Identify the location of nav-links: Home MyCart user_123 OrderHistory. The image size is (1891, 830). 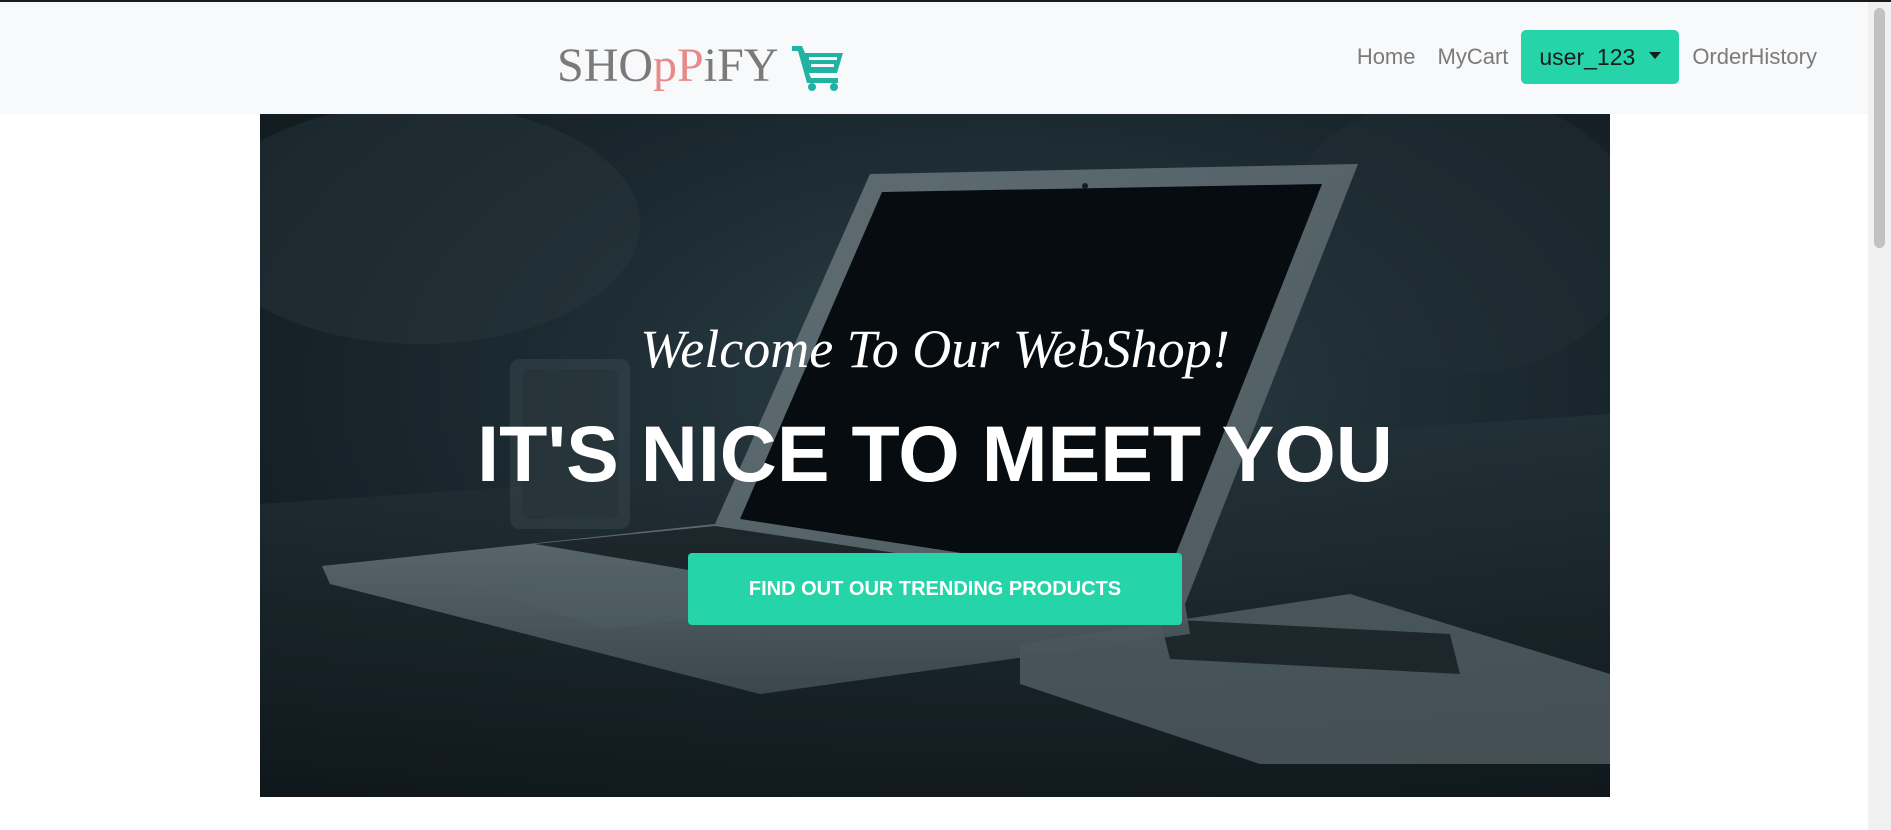
(1587, 57).